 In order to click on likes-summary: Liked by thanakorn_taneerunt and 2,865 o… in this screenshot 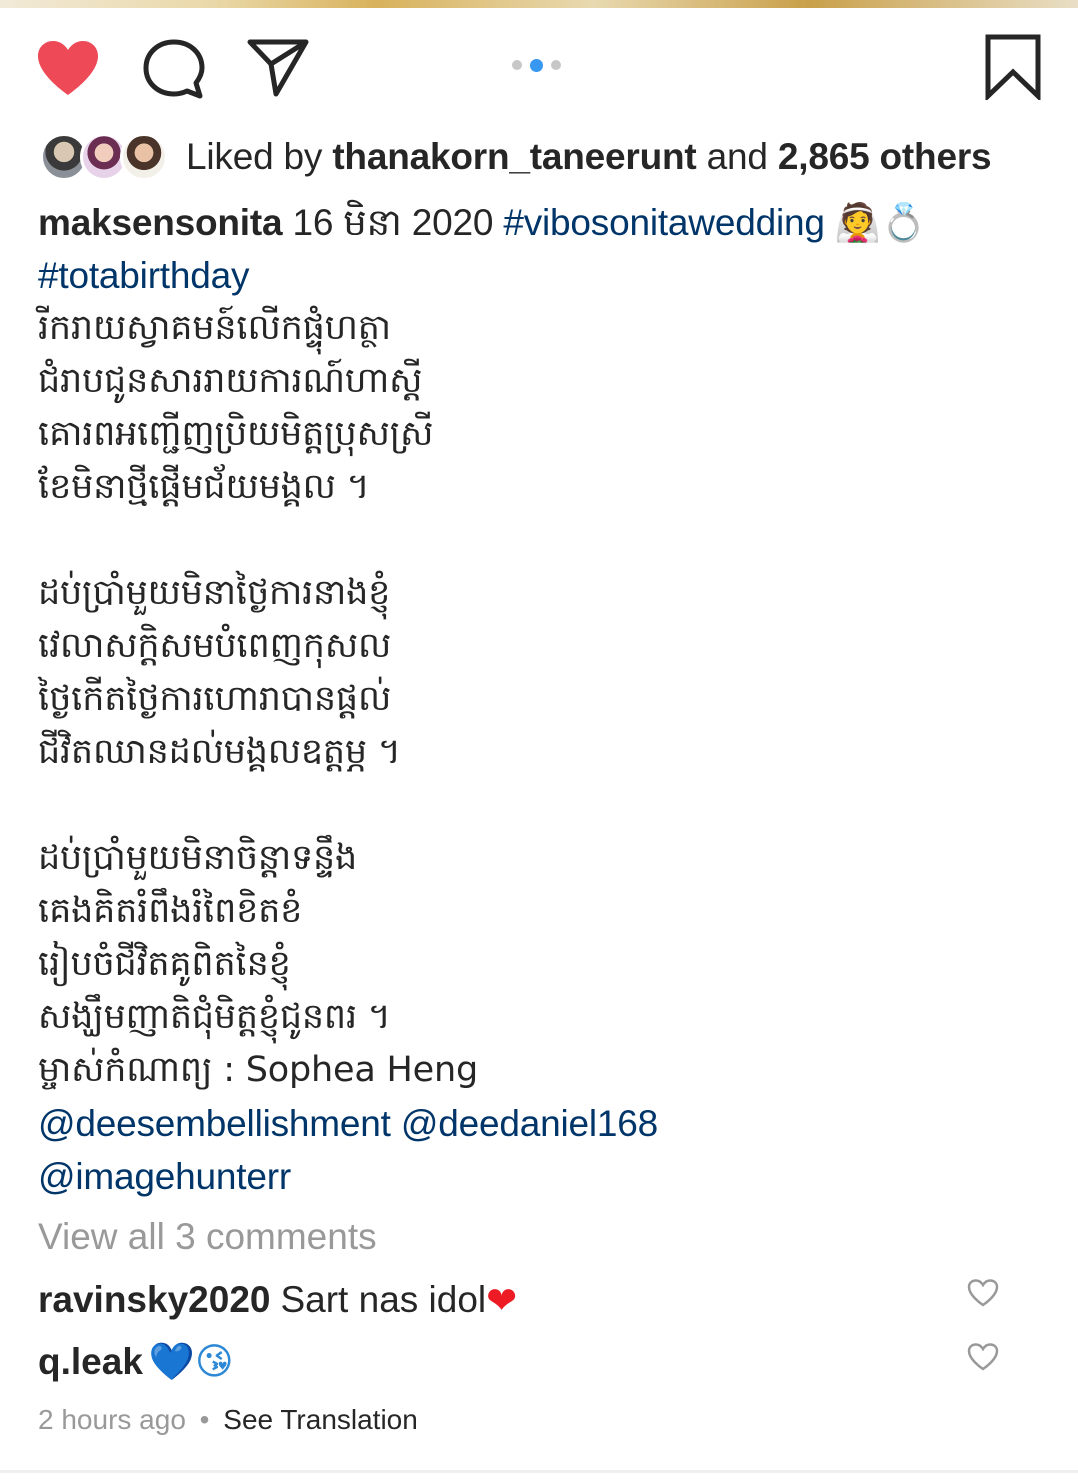, I will do `click(516, 157)`.